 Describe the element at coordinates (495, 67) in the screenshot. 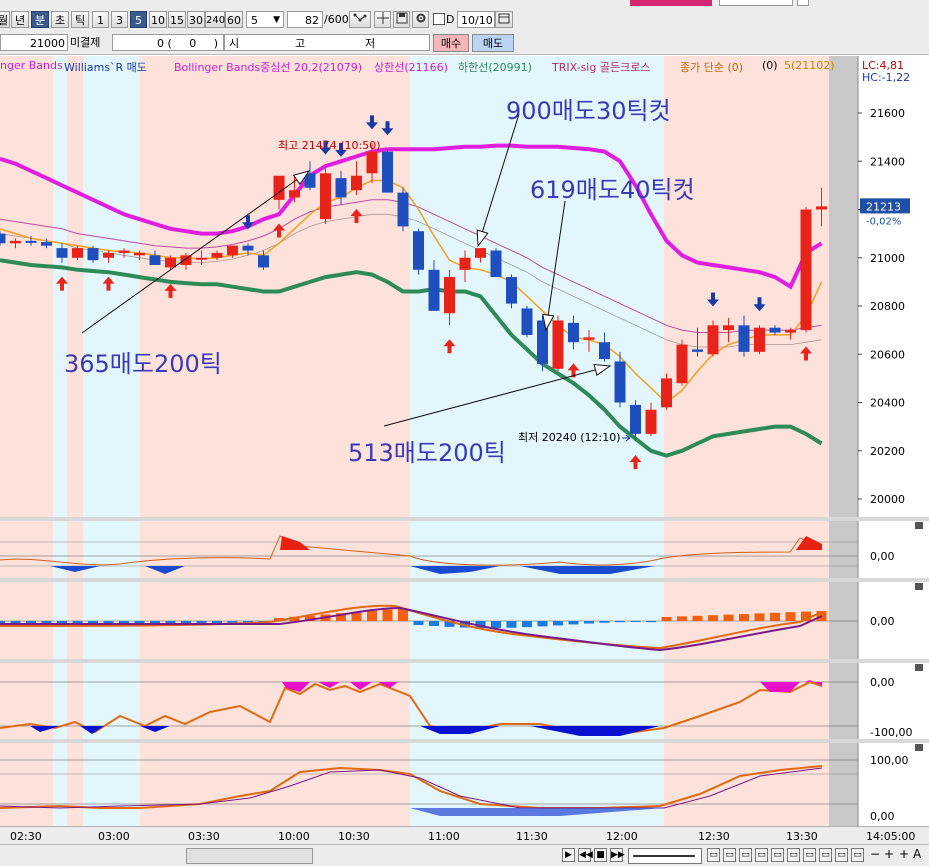

I see `legend-item: 하한선(20991)` at that location.